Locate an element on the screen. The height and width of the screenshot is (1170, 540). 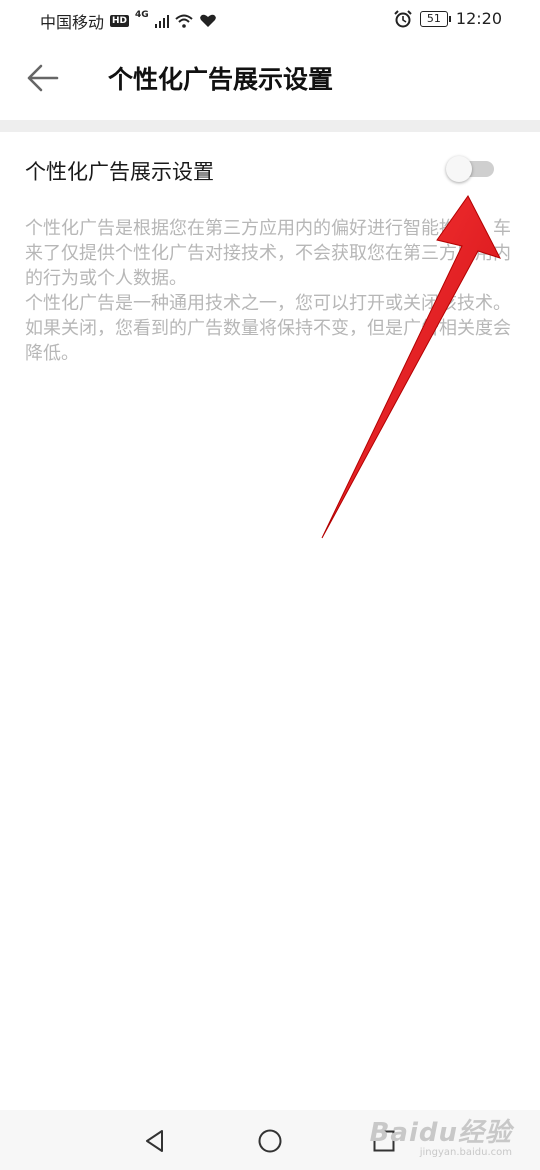
wifi-icon is located at coordinates (184, 21).